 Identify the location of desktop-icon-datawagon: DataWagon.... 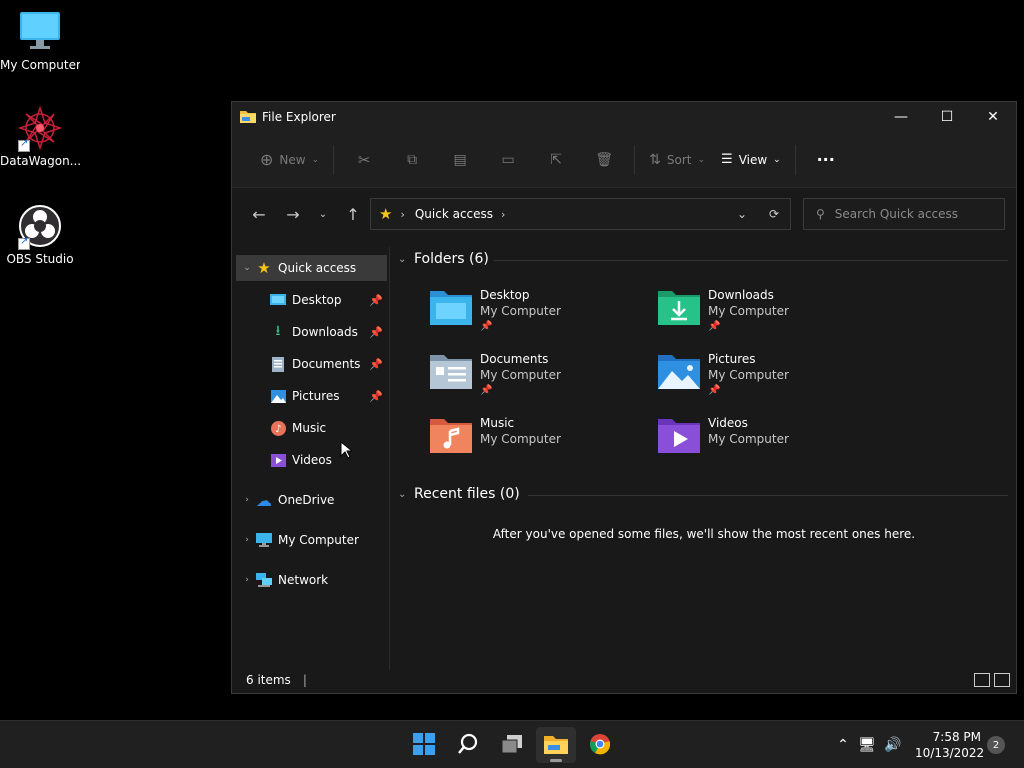
(40, 136).